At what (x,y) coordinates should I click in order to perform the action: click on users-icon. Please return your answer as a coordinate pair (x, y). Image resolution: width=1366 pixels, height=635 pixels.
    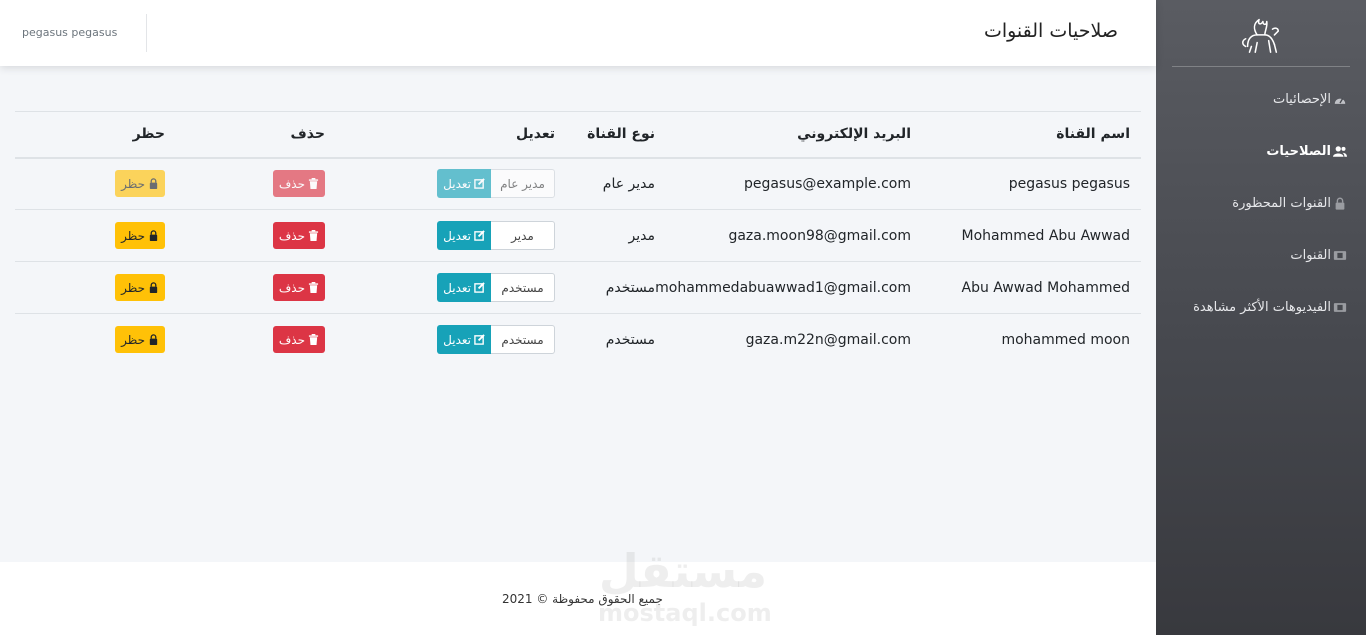
    Looking at the image, I should click on (1340, 151).